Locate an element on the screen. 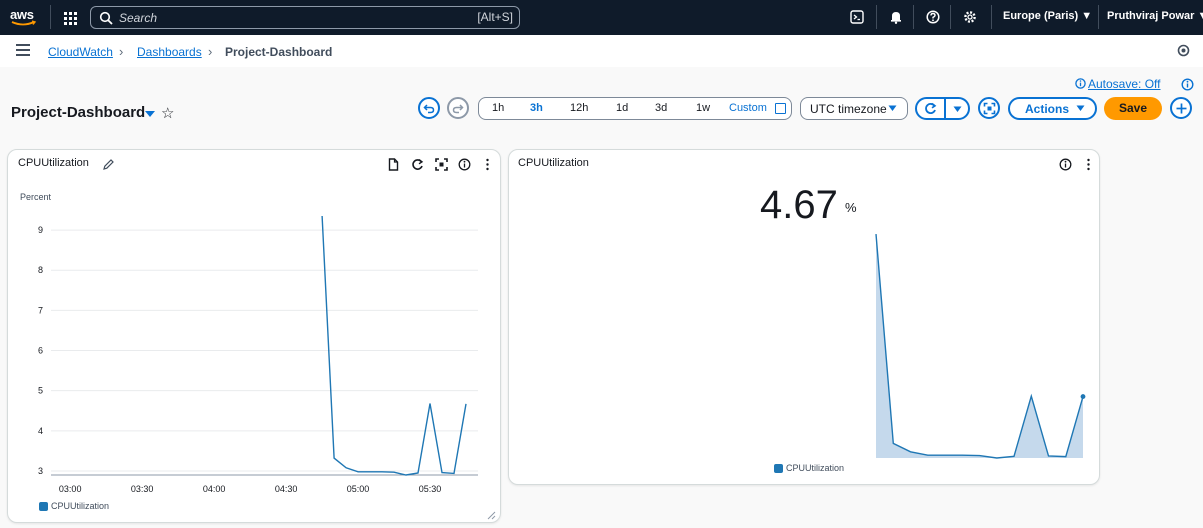  add-widget-button is located at coordinates (1181, 108).